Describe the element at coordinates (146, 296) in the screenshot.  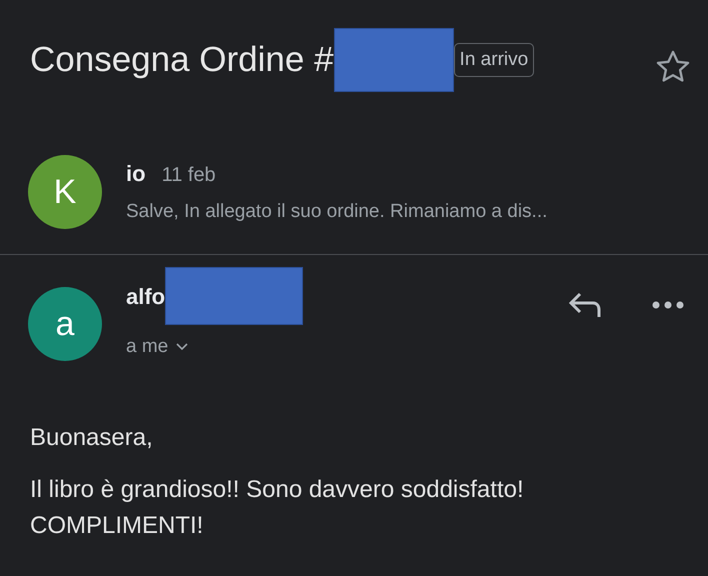
I see `sender-name: alfo` at that location.